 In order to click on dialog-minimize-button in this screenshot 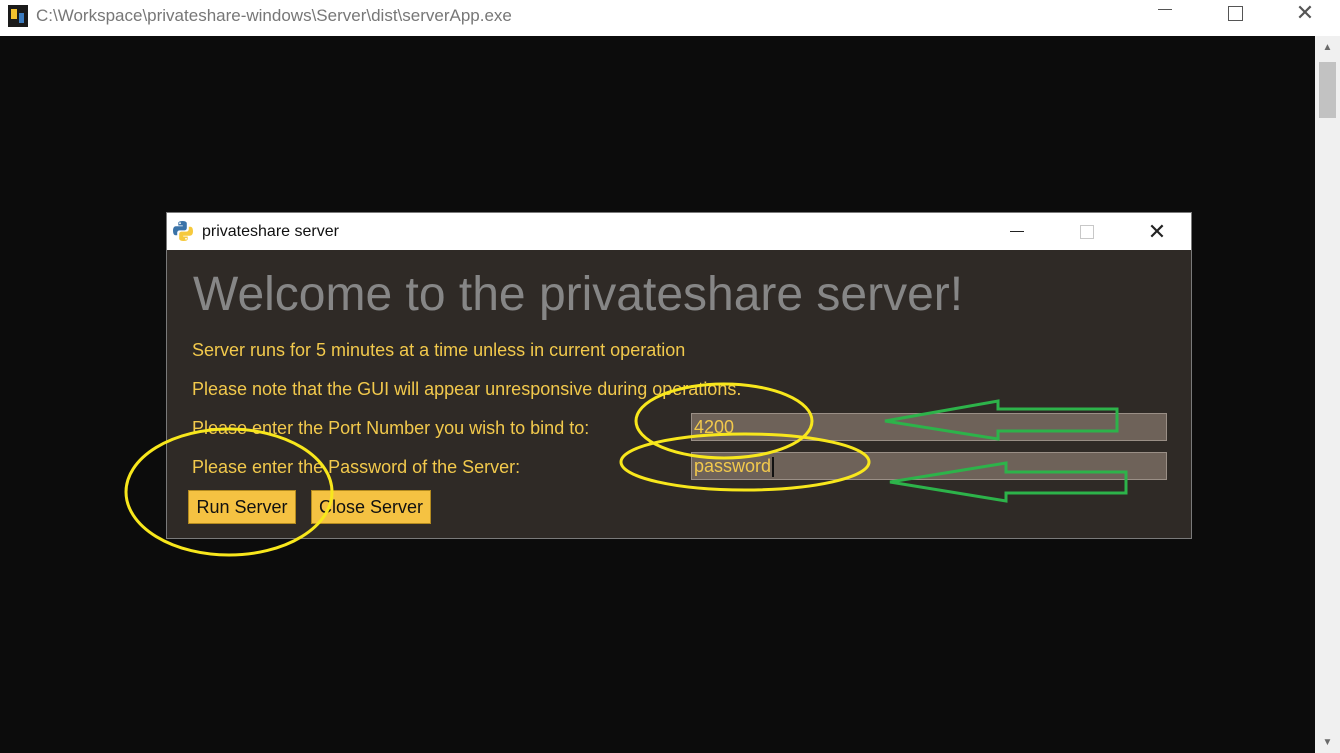, I will do `click(1017, 231)`.